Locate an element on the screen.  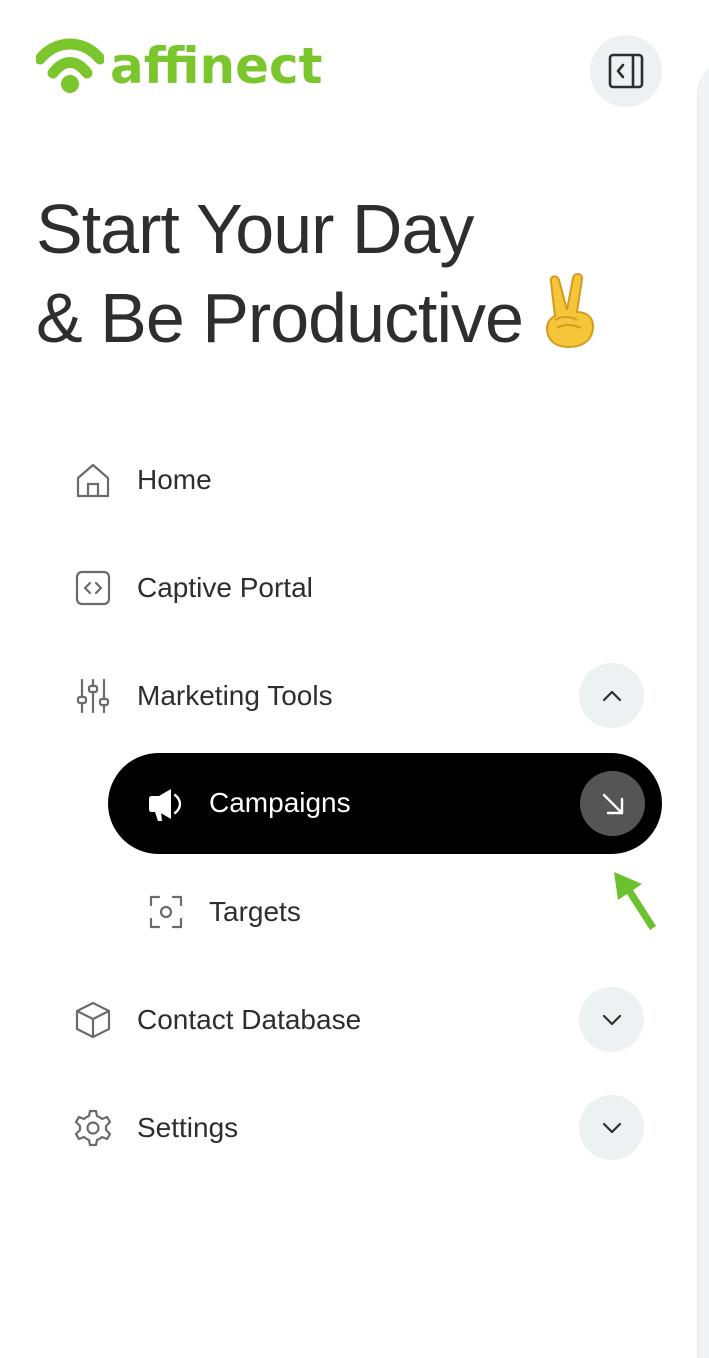
campaigns-open-button is located at coordinates (612, 803).